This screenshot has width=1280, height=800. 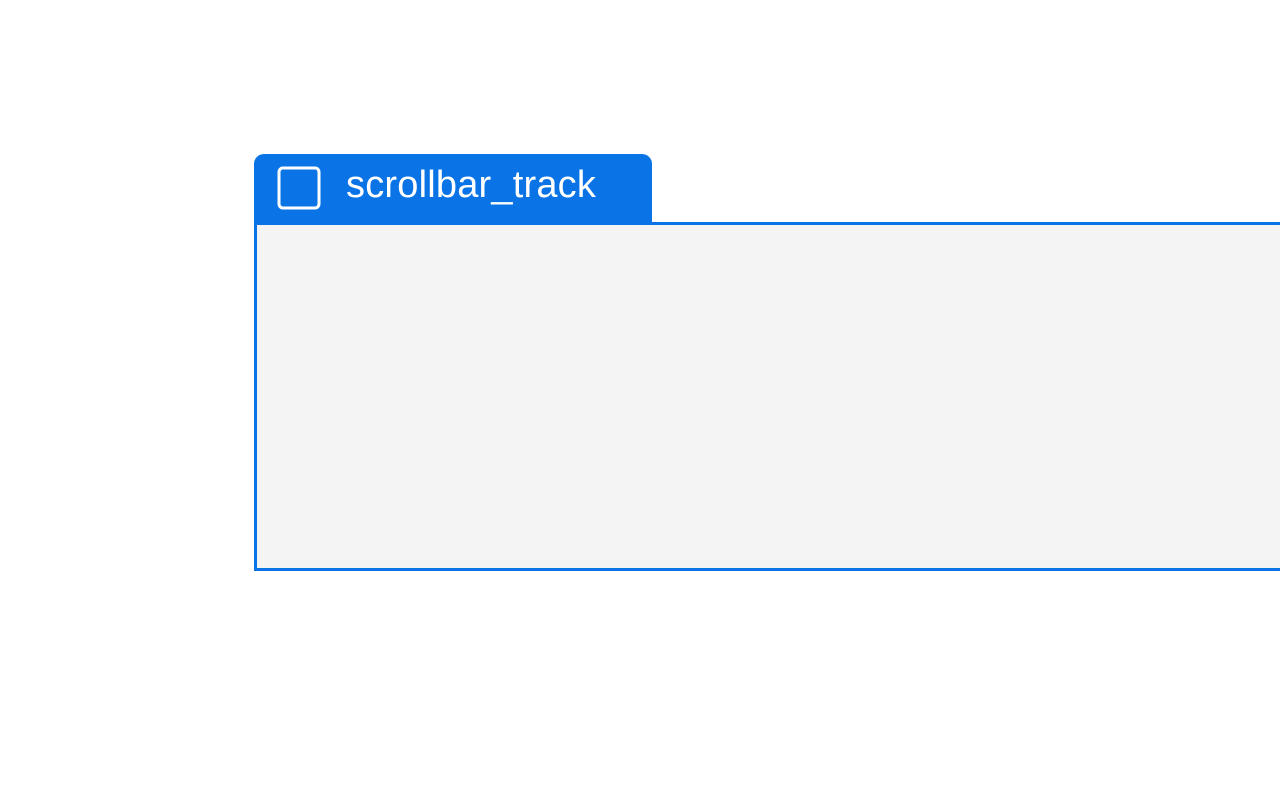 I want to click on element-label-tag: scrollbar_track, so click(x=453, y=188).